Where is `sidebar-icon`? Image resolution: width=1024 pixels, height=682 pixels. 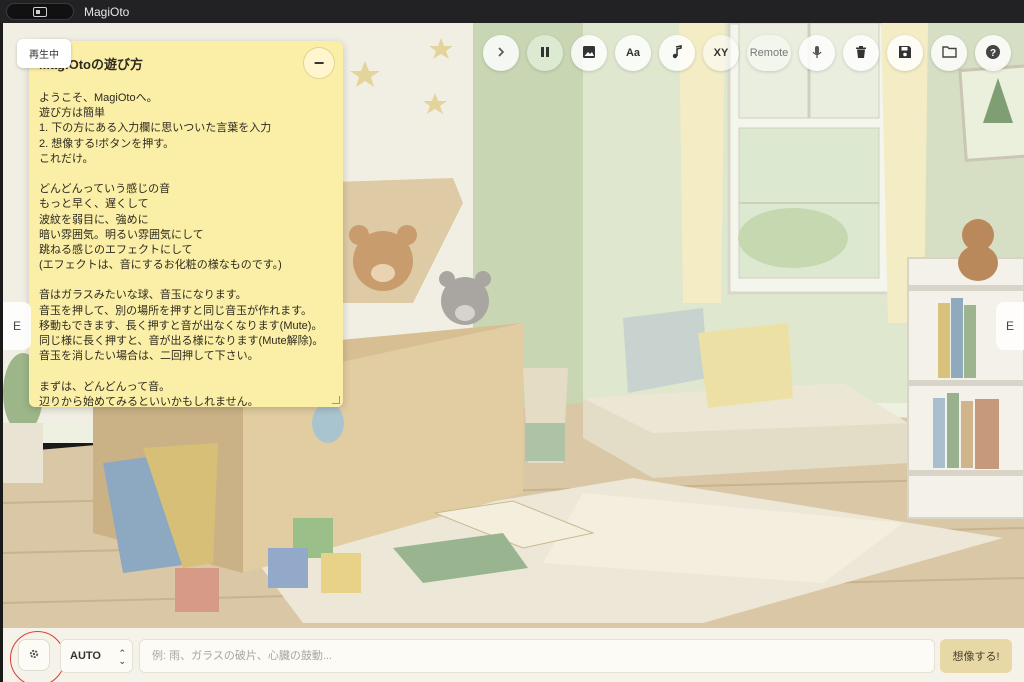
sidebar-icon is located at coordinates (40, 11).